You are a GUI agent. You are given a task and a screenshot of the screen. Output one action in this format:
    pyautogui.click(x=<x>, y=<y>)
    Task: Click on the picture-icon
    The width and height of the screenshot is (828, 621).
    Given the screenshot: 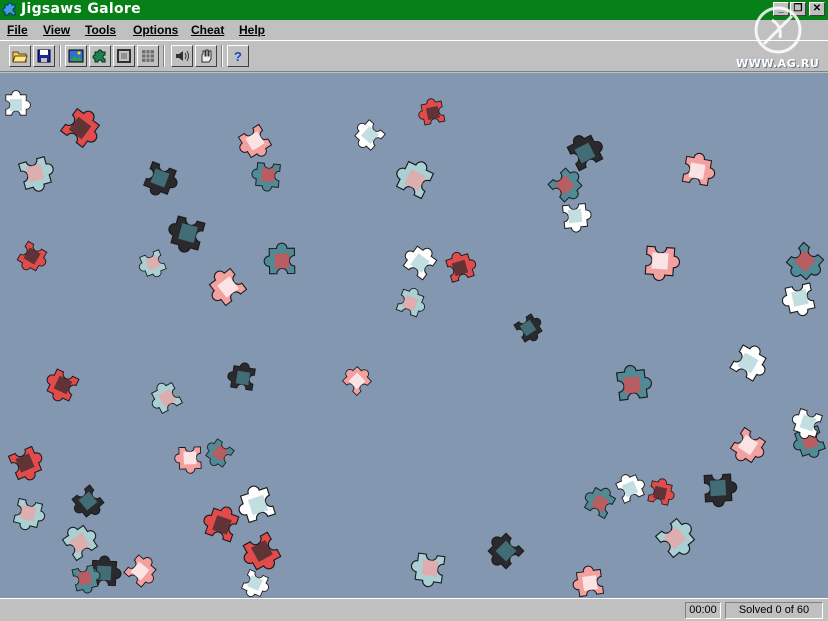 What is the action you would take?
    pyautogui.click(x=76, y=56)
    